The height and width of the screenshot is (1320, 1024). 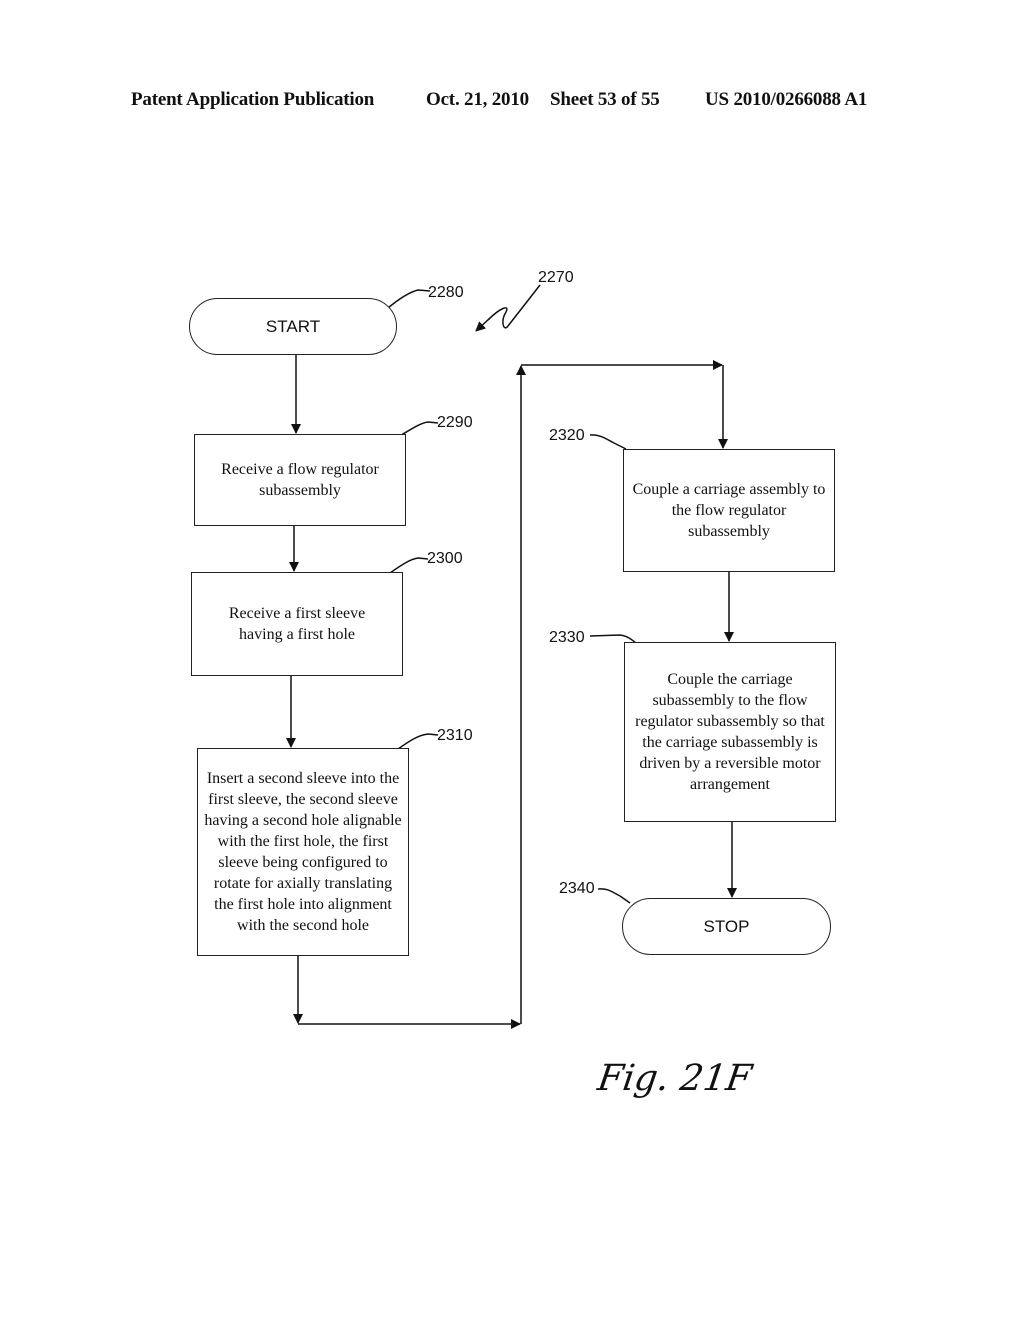 What do you see at coordinates (446, 292) in the screenshot?
I see `ref-2280: 2280` at bounding box center [446, 292].